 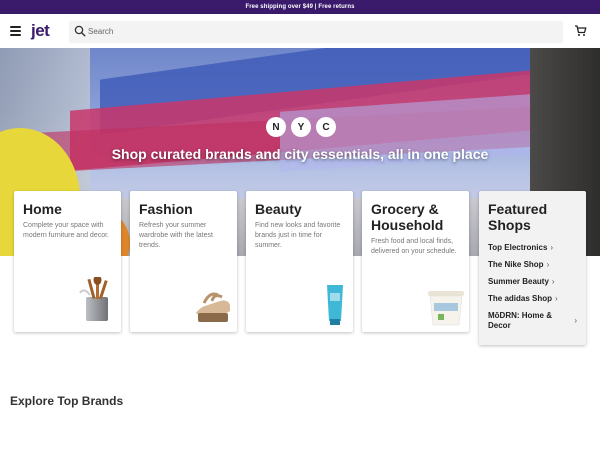 What do you see at coordinates (326, 127) in the screenshot?
I see `nyc-letter-c: C` at bounding box center [326, 127].